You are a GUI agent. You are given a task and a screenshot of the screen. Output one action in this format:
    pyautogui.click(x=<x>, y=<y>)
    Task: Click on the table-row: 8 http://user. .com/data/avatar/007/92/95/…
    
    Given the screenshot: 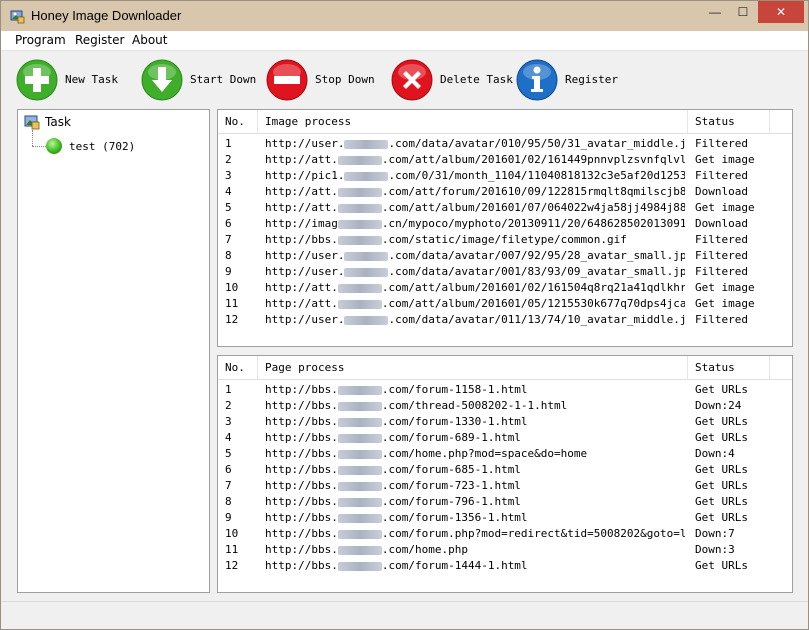 What is the action you would take?
    pyautogui.click(x=505, y=256)
    